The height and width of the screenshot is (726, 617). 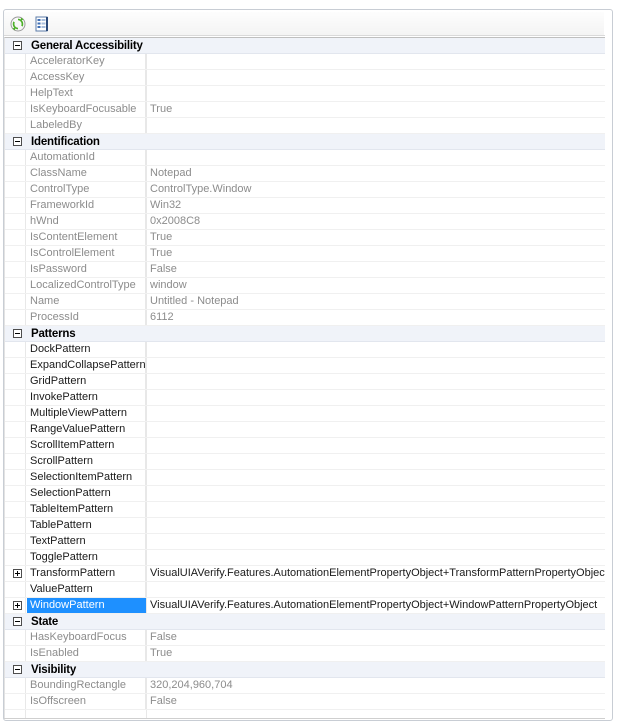 I want to click on property-row: ScrollItemPattern, so click(x=305, y=446).